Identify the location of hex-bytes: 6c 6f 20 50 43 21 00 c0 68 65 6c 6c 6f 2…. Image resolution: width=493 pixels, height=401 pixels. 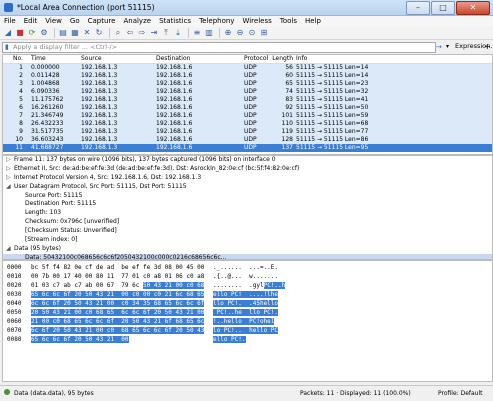
(118, 330).